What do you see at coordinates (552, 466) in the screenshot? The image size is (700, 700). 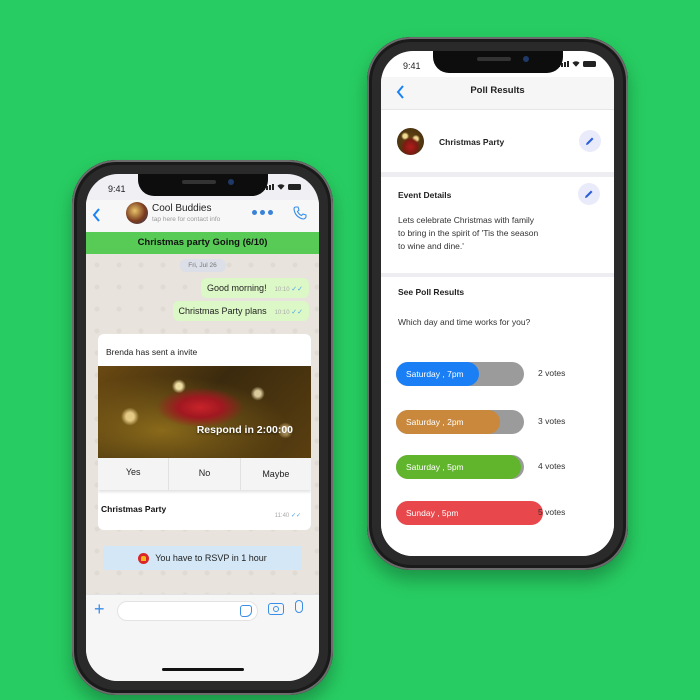 I see `poll-votes-label: 4 votes` at bounding box center [552, 466].